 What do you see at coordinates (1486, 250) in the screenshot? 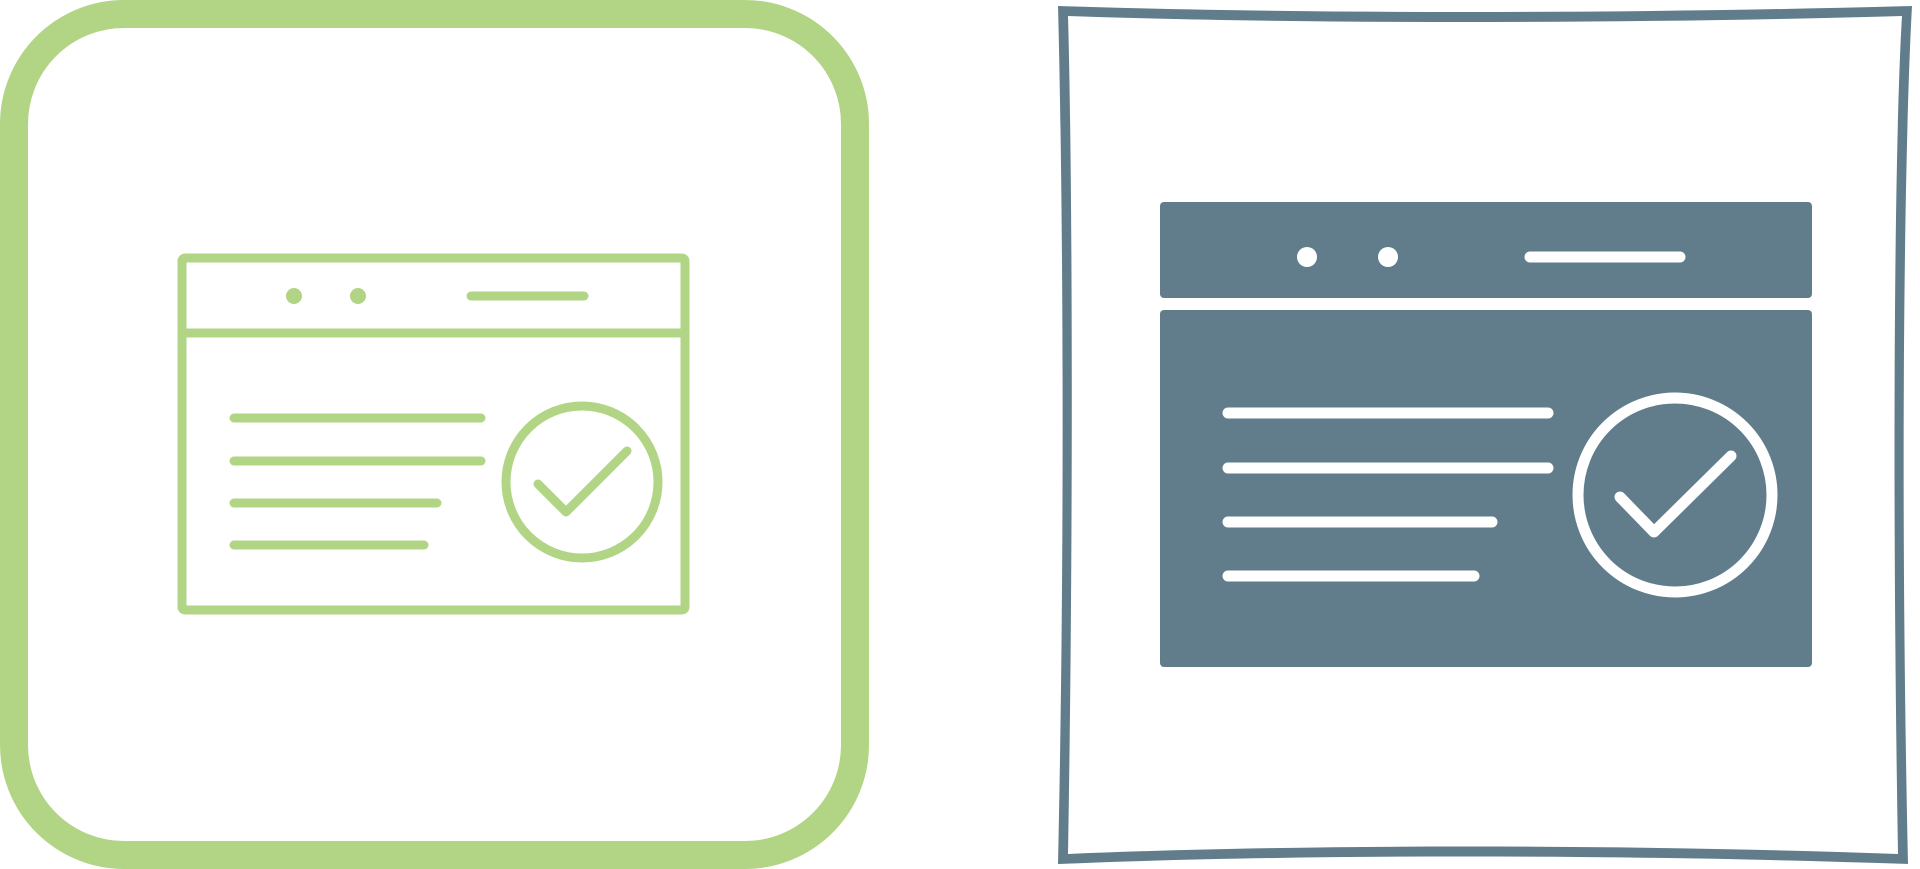
I see `browser-window-header` at bounding box center [1486, 250].